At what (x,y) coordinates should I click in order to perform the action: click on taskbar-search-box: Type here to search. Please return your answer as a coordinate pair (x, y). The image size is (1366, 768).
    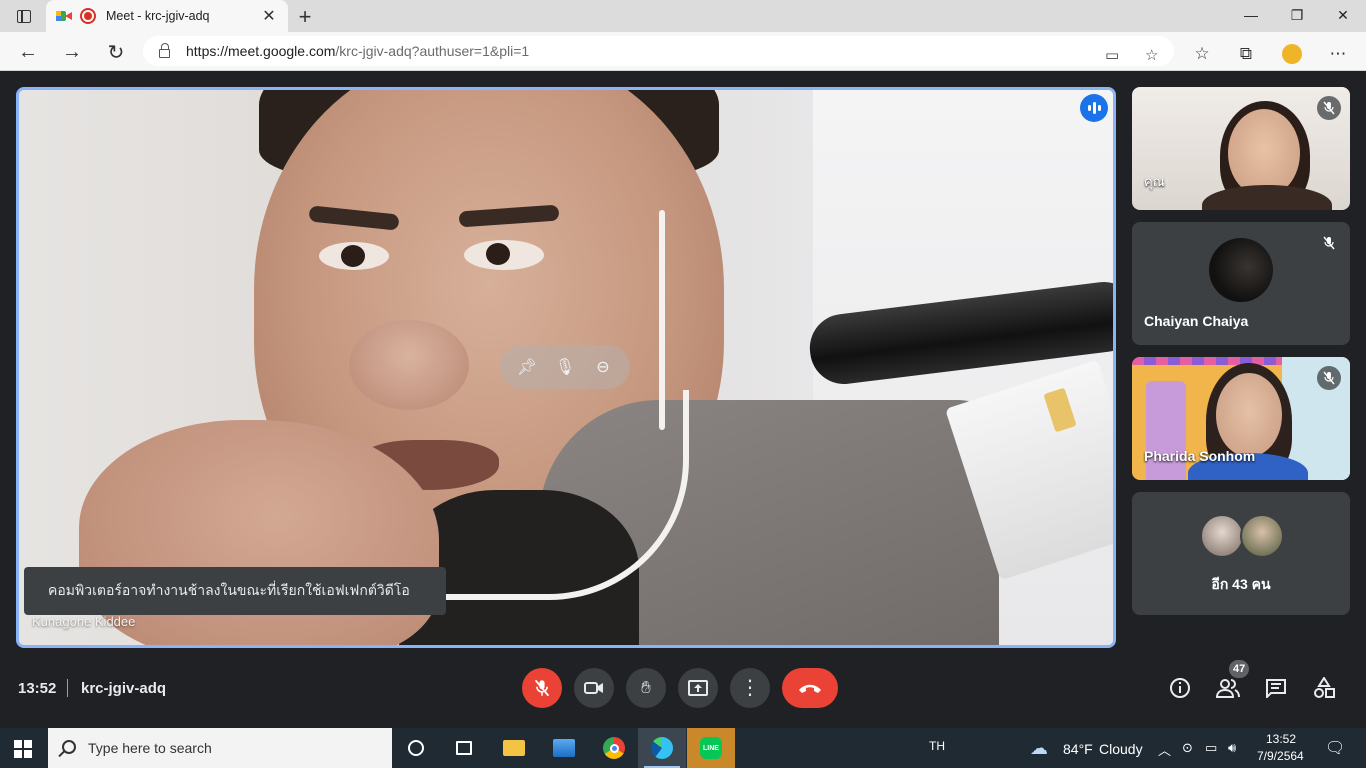
    Looking at the image, I should click on (220, 748).